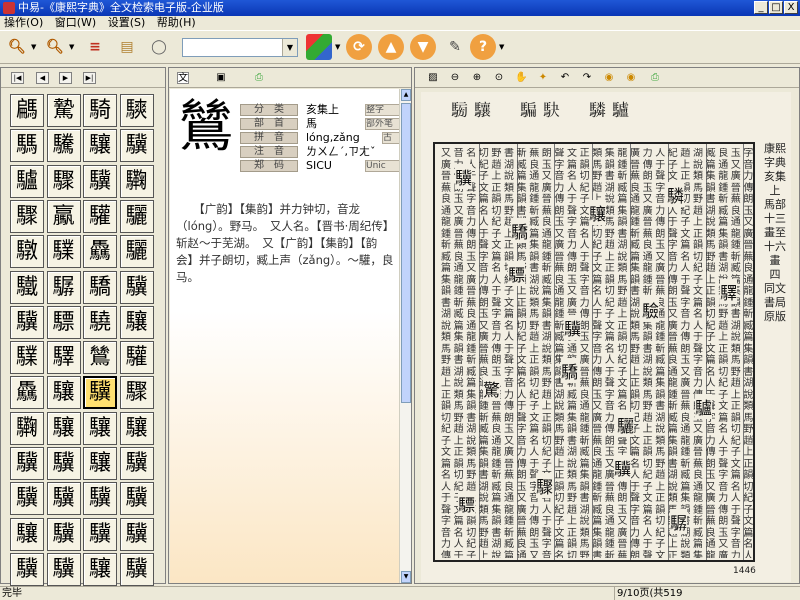 This screenshot has height=600, width=800. What do you see at coordinates (631, 78) in the screenshot?
I see `next-image-icon: ◉` at bounding box center [631, 78].